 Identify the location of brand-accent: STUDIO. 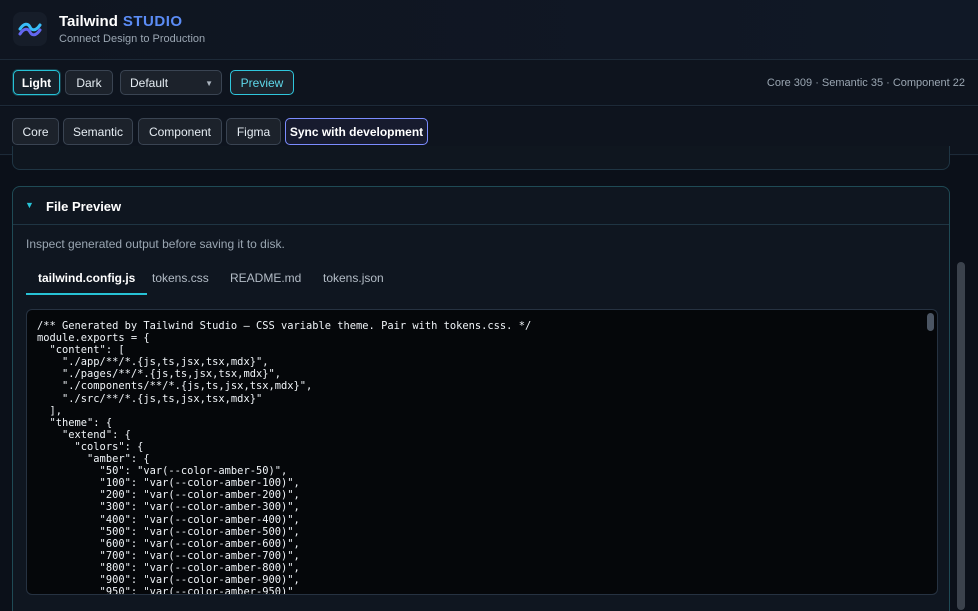
(152, 21).